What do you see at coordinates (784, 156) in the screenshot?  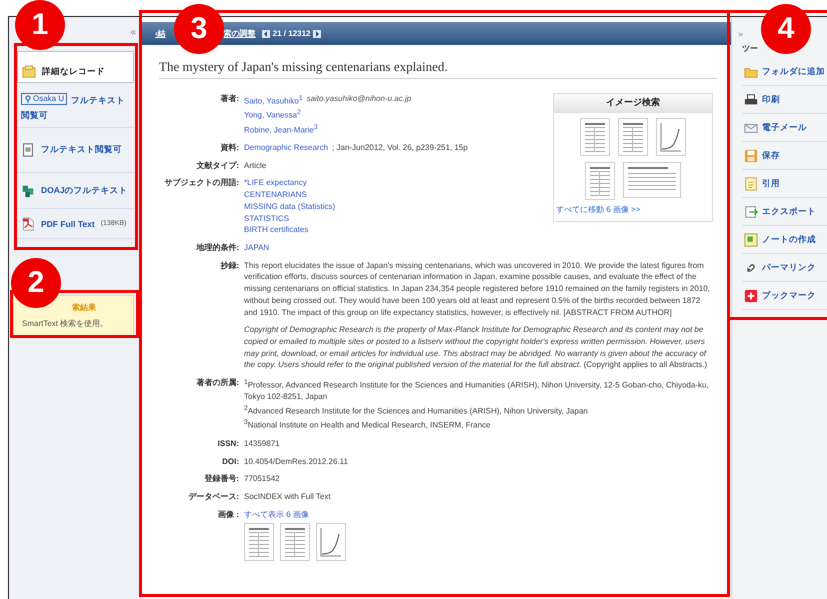 I see `tool-link: 保存` at bounding box center [784, 156].